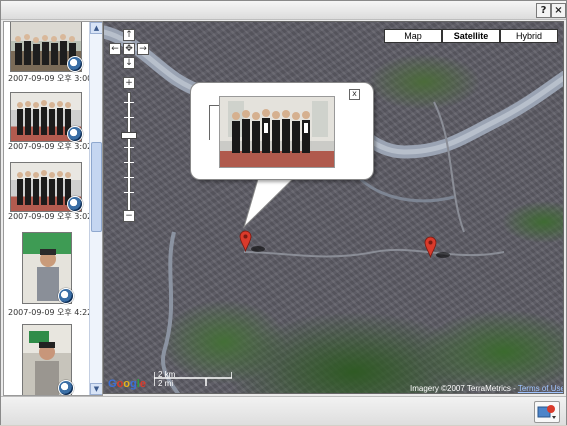 Image resolution: width=567 pixels, height=426 pixels. Describe the element at coordinates (166, 383) in the screenshot. I see `scale-mi-label: 2 mi` at that location.